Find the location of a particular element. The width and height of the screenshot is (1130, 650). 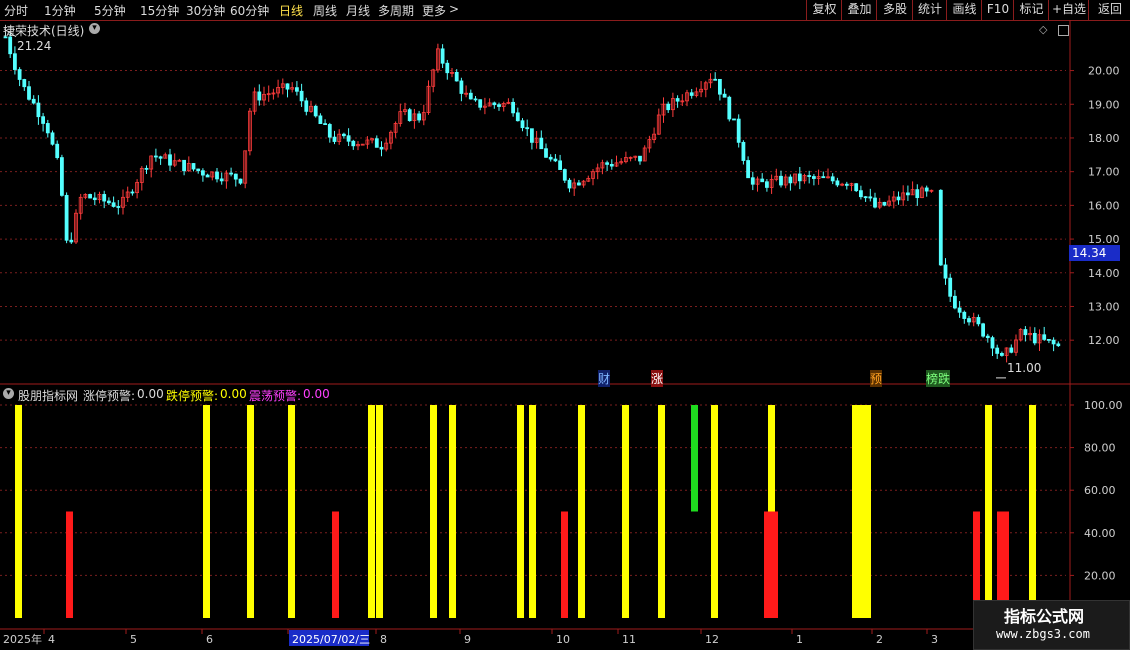

x-tick-label: 6 is located at coordinates (209, 639).